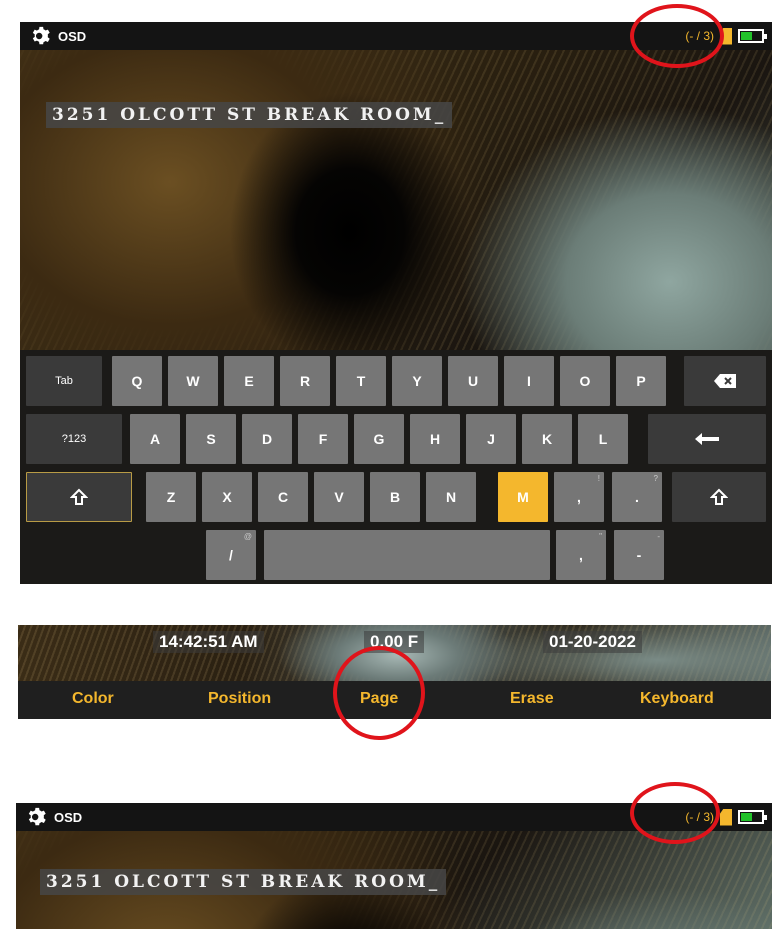 Image resolution: width=779 pixels, height=929 pixels. What do you see at coordinates (227, 497) in the screenshot?
I see `key-x: X` at bounding box center [227, 497].